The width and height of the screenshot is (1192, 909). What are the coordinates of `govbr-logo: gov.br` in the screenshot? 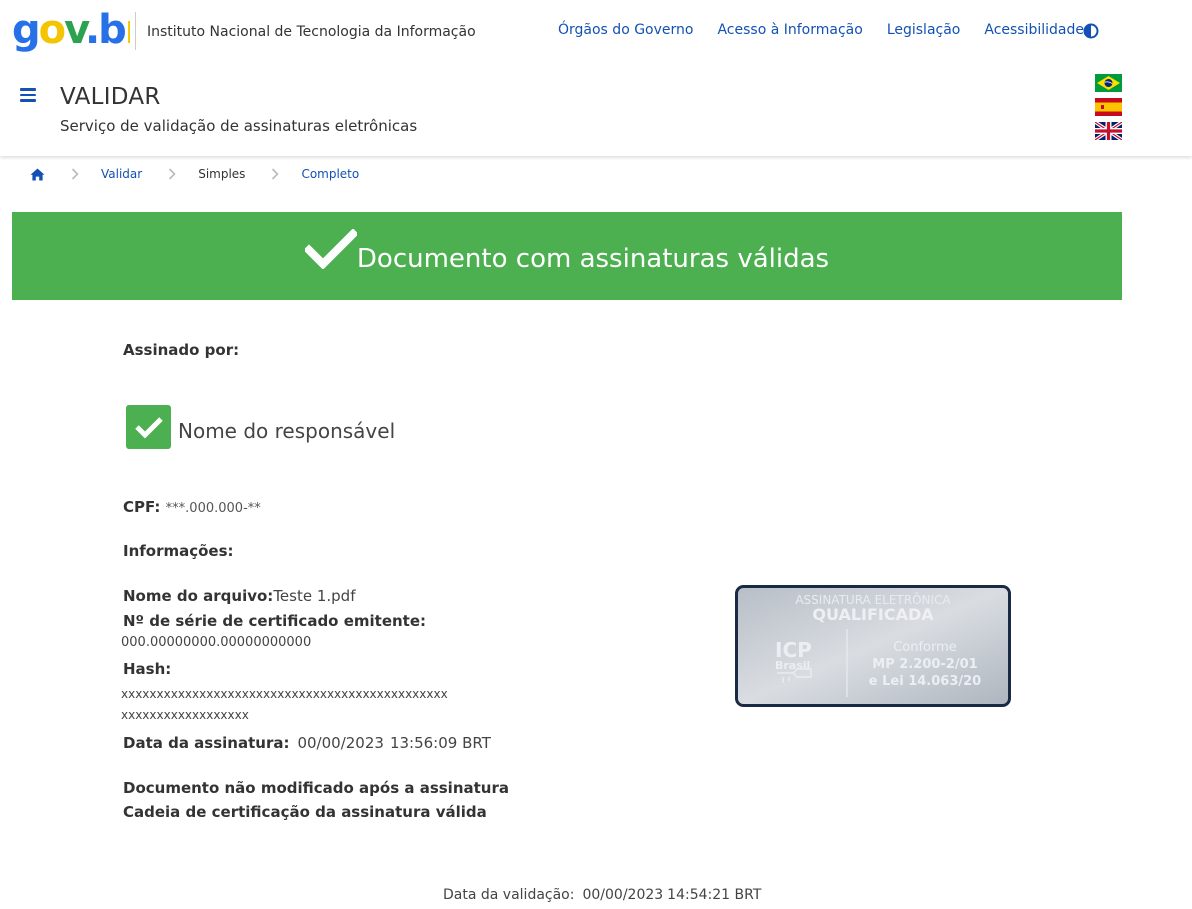 It's located at (71, 31).